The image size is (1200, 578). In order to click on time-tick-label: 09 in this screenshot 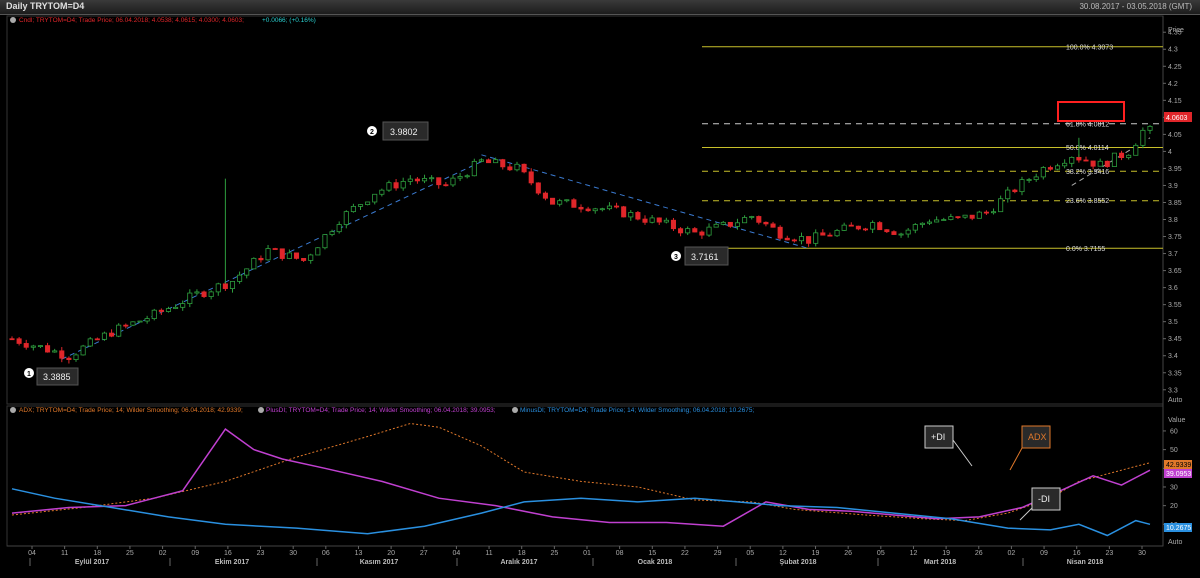, I will do `click(195, 553)`.